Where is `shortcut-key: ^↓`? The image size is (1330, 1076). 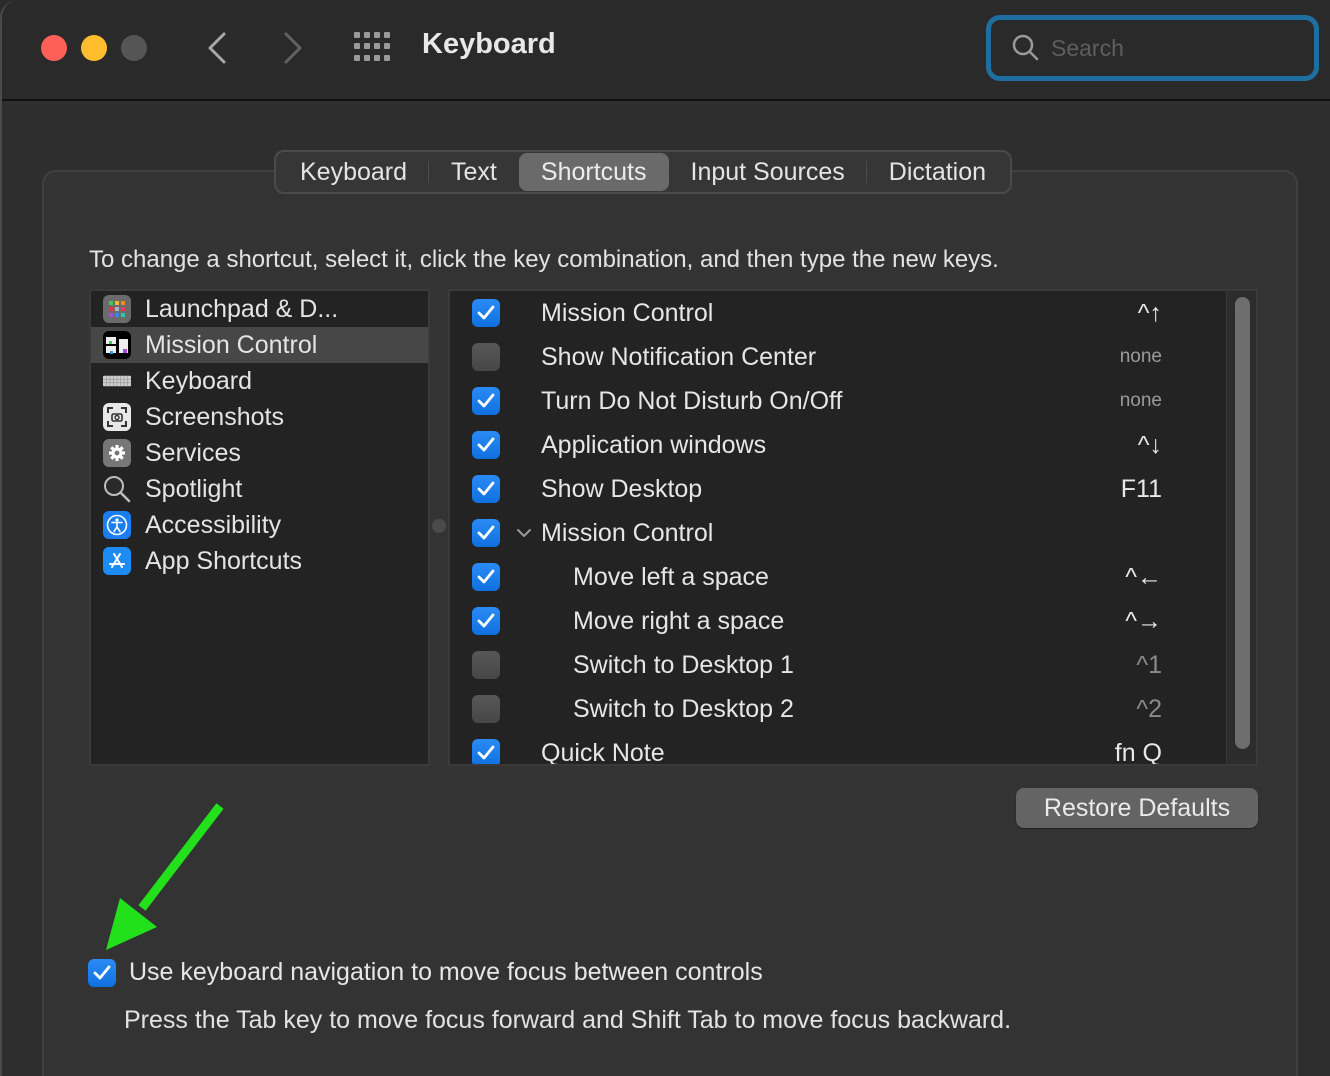
shortcut-key: ^↓ is located at coordinates (1150, 445).